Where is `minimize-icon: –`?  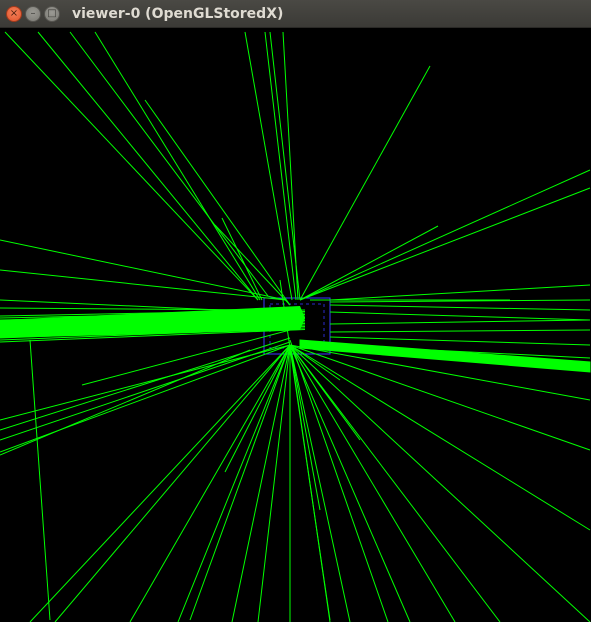 minimize-icon: – is located at coordinates (33, 13).